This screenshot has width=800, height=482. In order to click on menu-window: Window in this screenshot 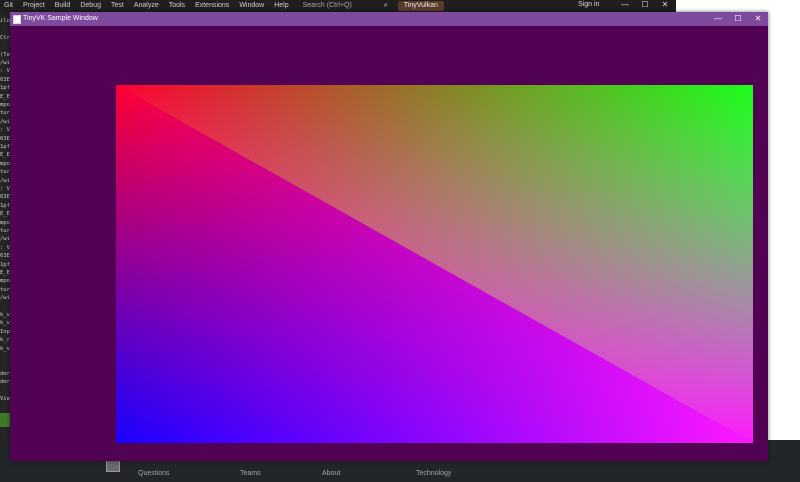, I will do `click(251, 6)`.